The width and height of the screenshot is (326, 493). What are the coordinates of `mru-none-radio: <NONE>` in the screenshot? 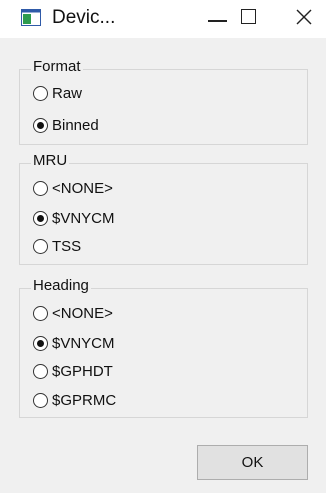 It's located at (73, 188).